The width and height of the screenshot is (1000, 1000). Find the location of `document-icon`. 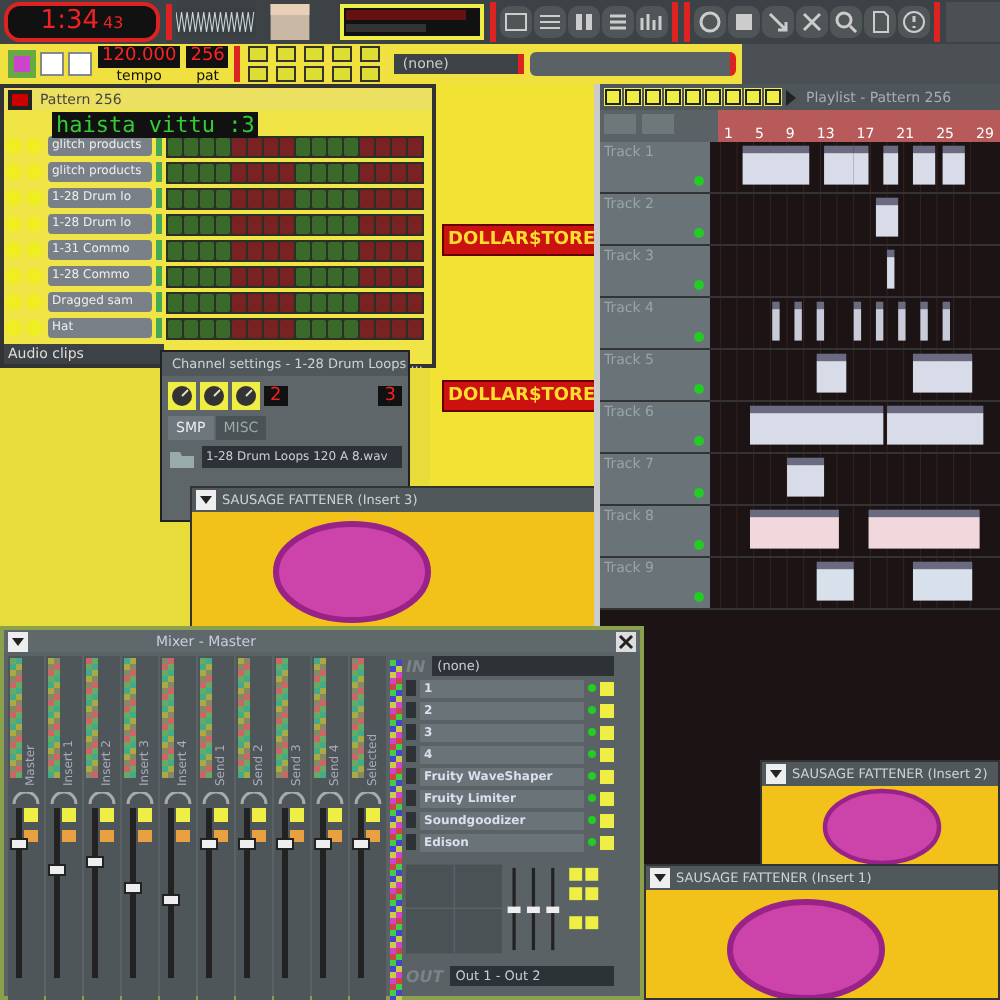

document-icon is located at coordinates (881, 22).